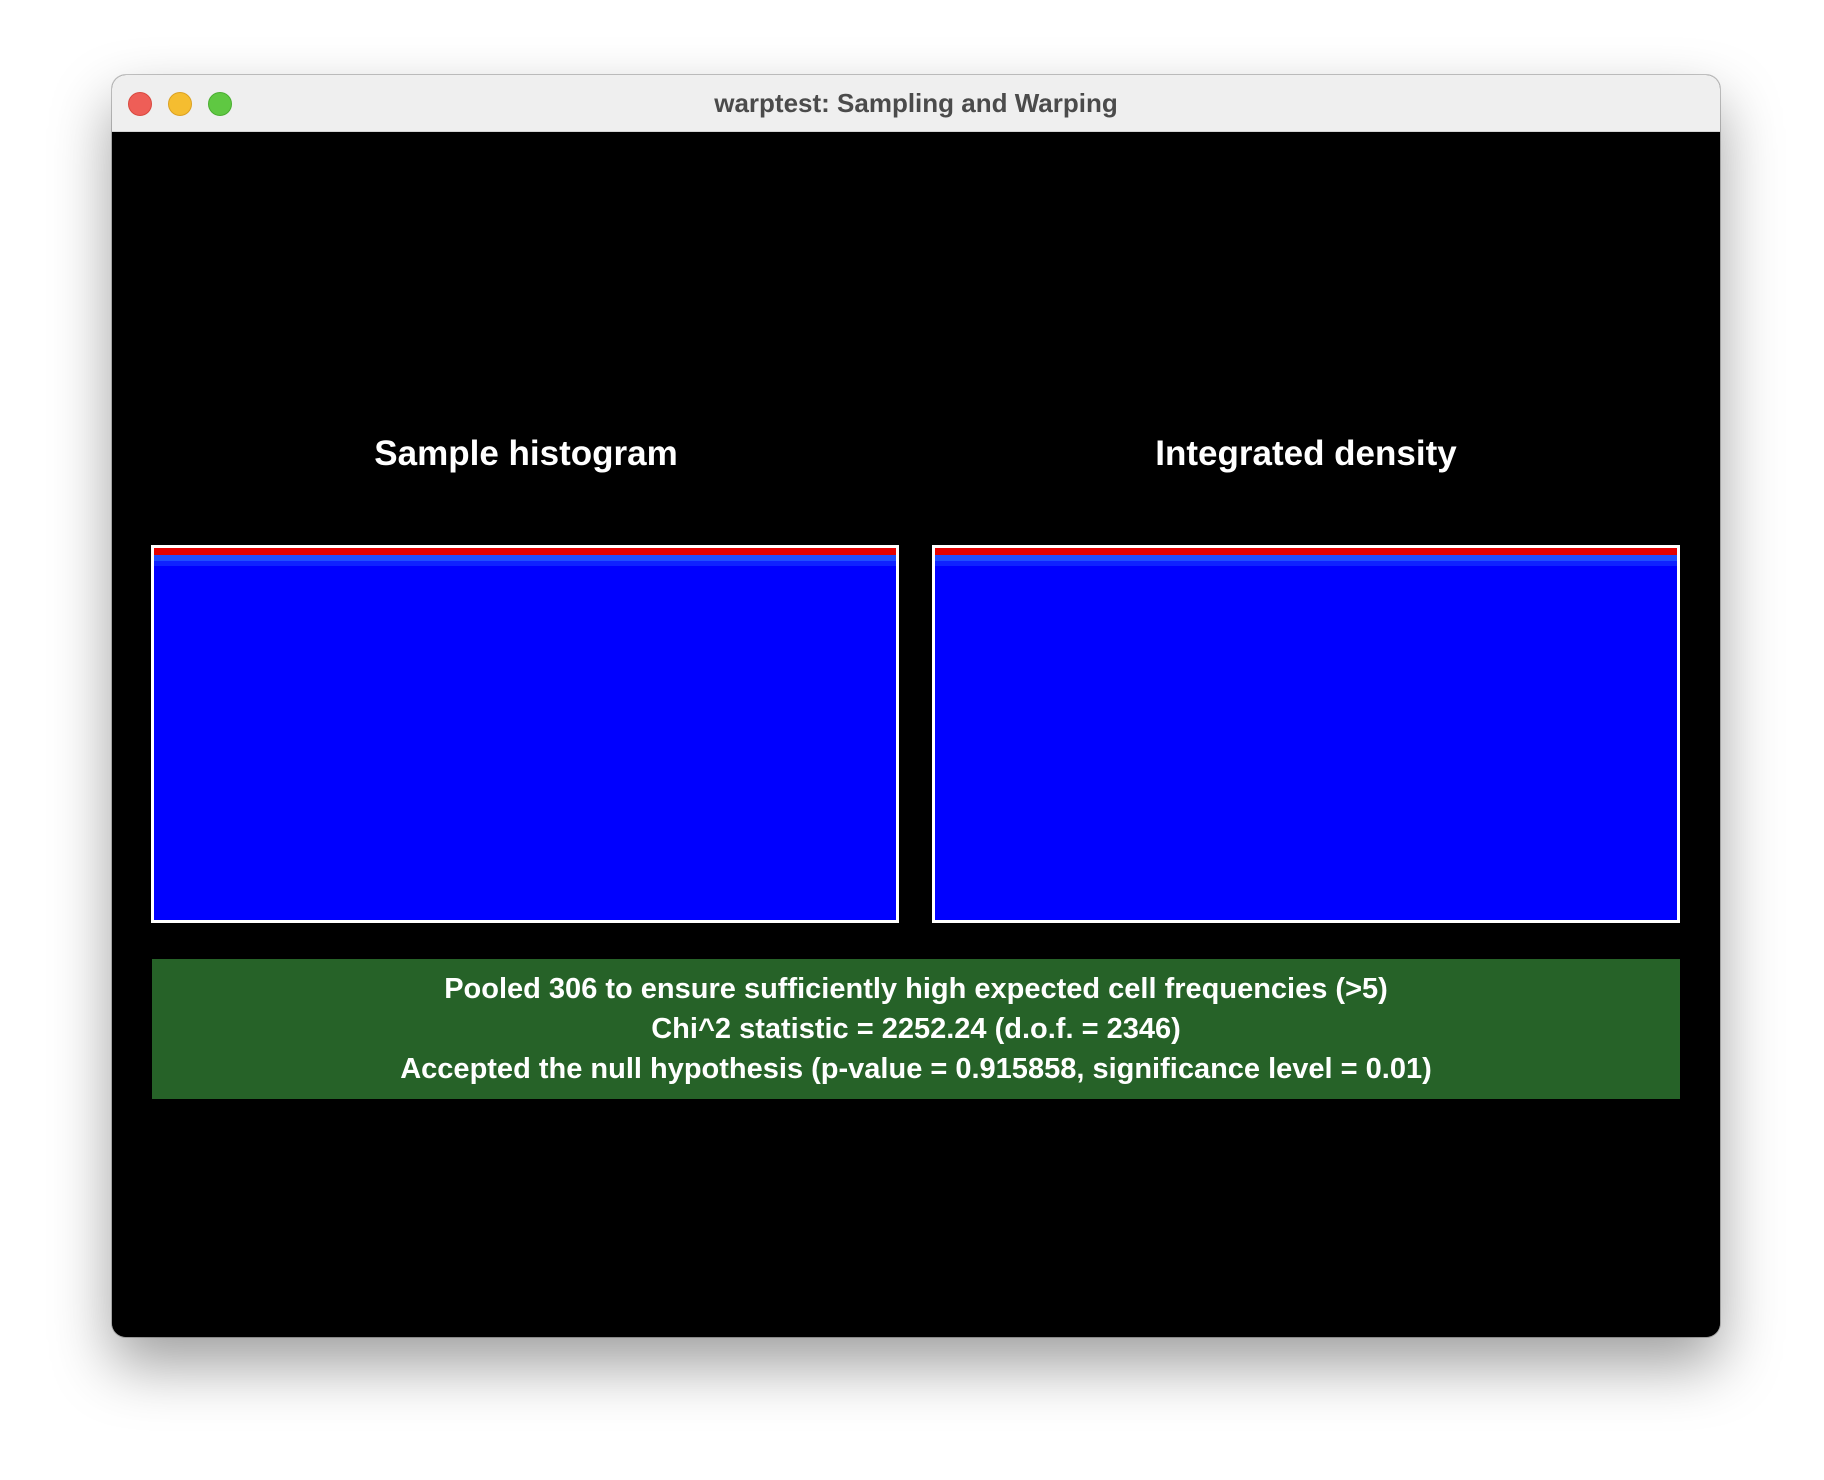 Image resolution: width=1824 pixels, height=1480 pixels. I want to click on density-top-band, so click(1306, 551).